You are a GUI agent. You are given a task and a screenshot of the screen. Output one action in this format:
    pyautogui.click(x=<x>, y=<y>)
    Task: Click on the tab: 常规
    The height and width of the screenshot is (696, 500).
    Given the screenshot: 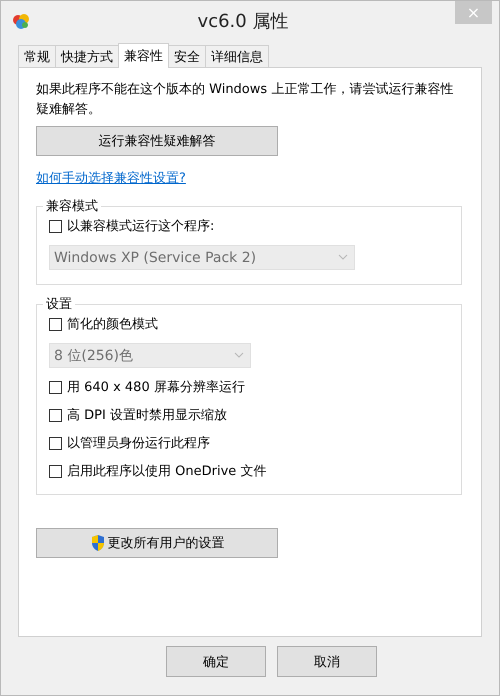 What is the action you would take?
    pyautogui.click(x=37, y=56)
    